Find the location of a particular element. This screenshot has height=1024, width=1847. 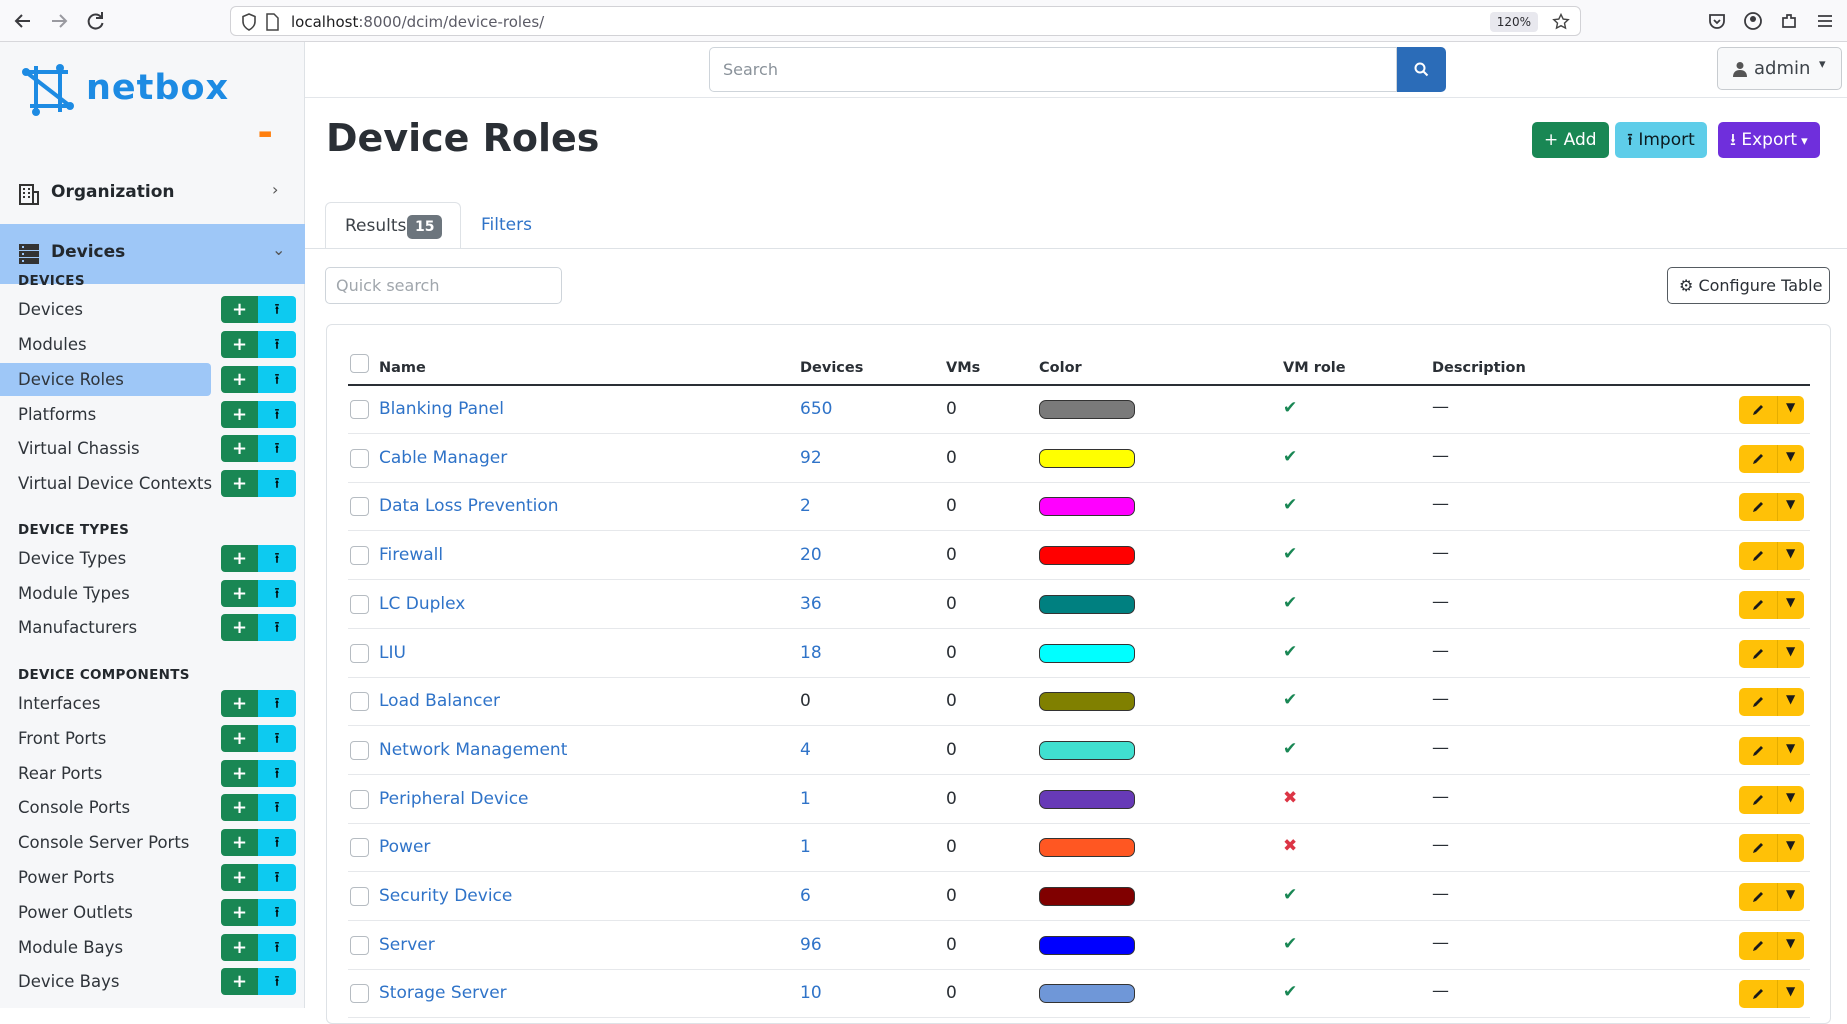

menu-organization: Organization › is located at coordinates (152, 194).